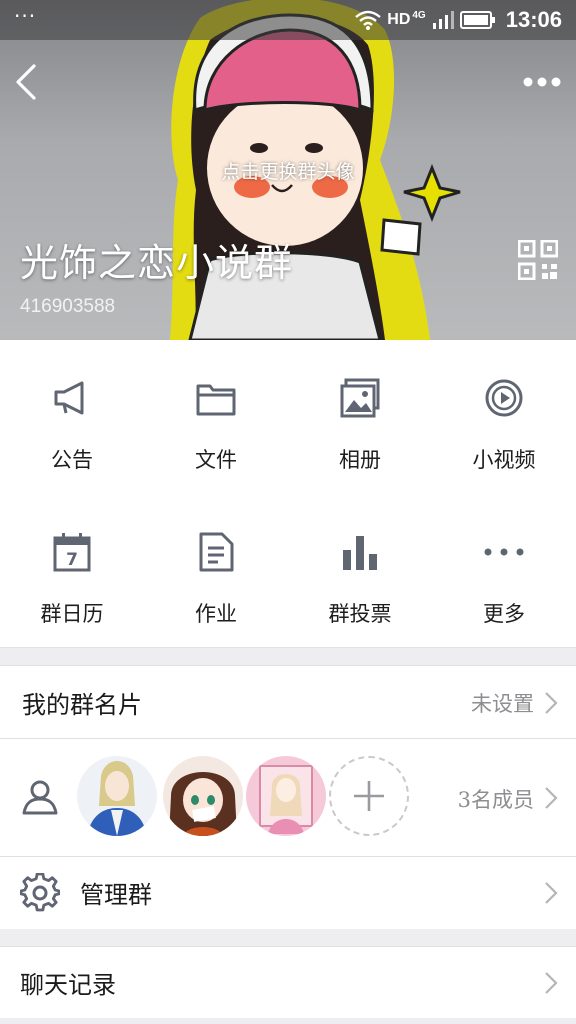 This screenshot has height=1024, width=576. I want to click on photo-album-icon, so click(360, 398).